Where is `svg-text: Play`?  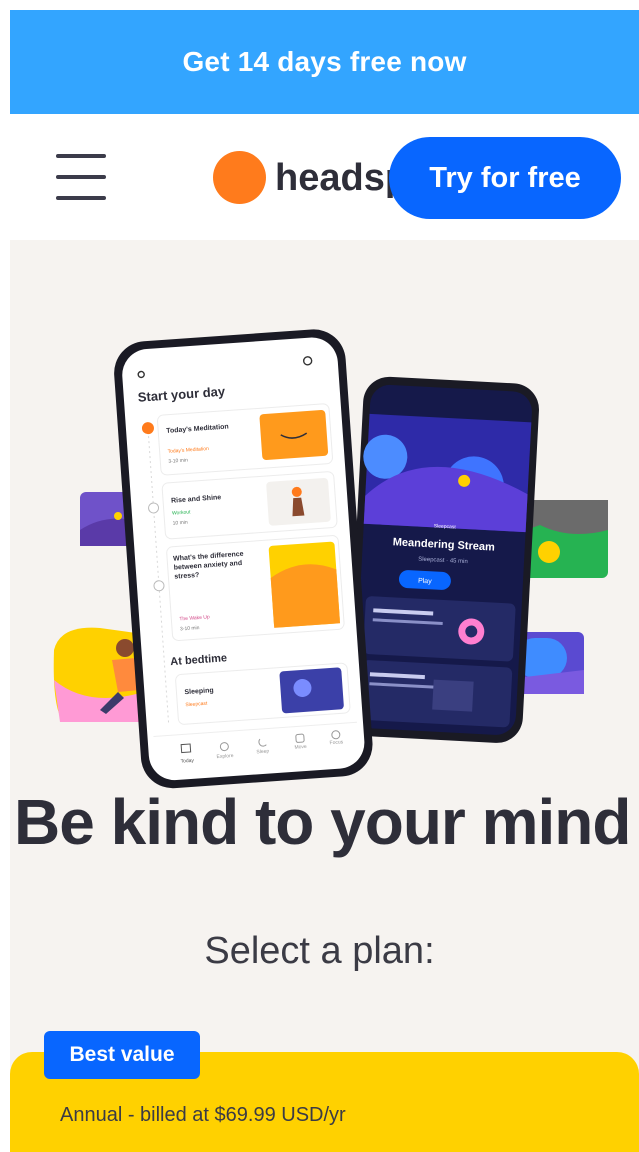
svg-text: Play is located at coordinates (425, 582).